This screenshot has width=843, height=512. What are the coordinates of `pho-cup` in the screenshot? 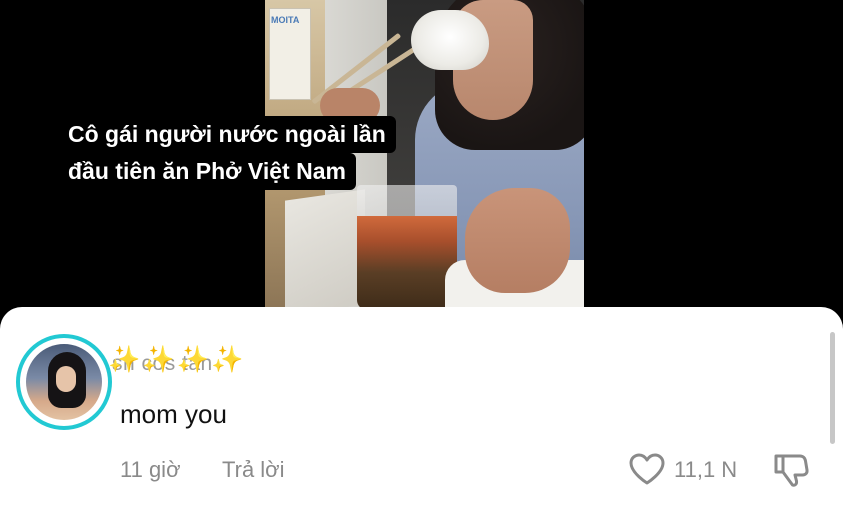 It's located at (407, 247).